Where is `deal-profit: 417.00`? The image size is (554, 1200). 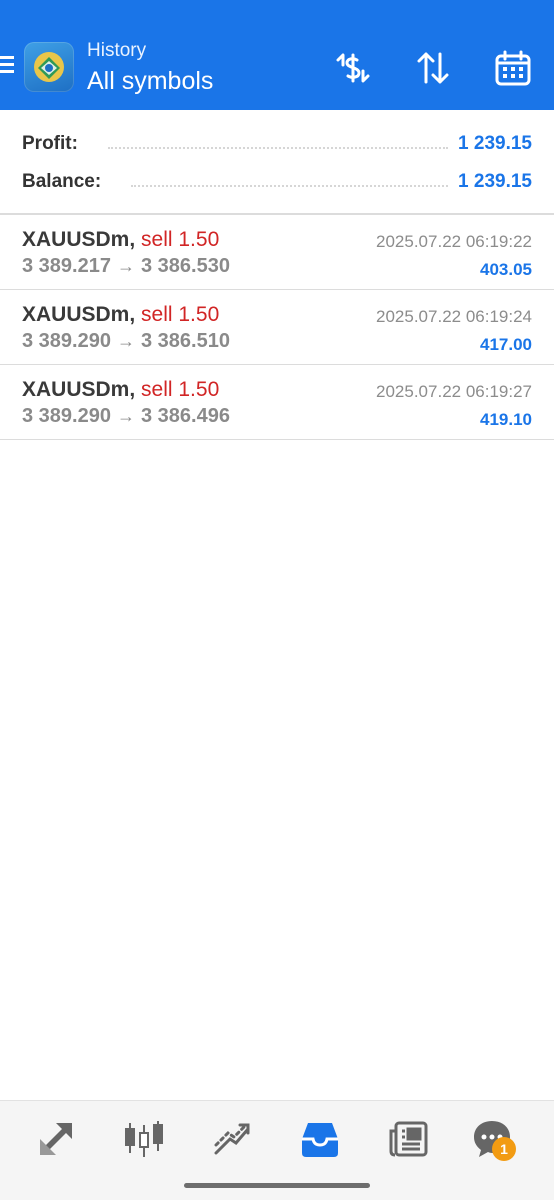 deal-profit: 417.00 is located at coordinates (506, 344).